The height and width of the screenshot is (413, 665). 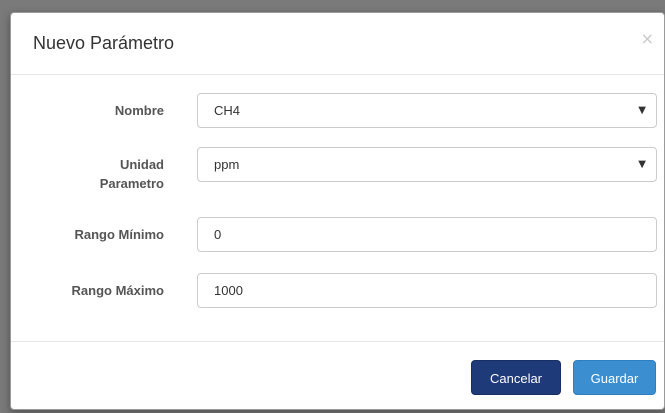 I want to click on nombre-select-value: CH4, so click(x=227, y=110).